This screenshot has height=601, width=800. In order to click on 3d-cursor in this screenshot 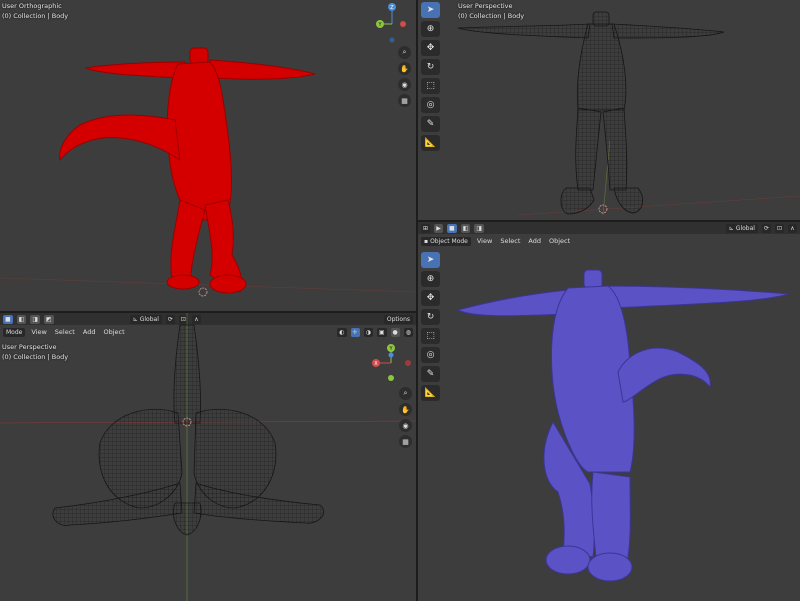, I will do `click(203, 292)`.